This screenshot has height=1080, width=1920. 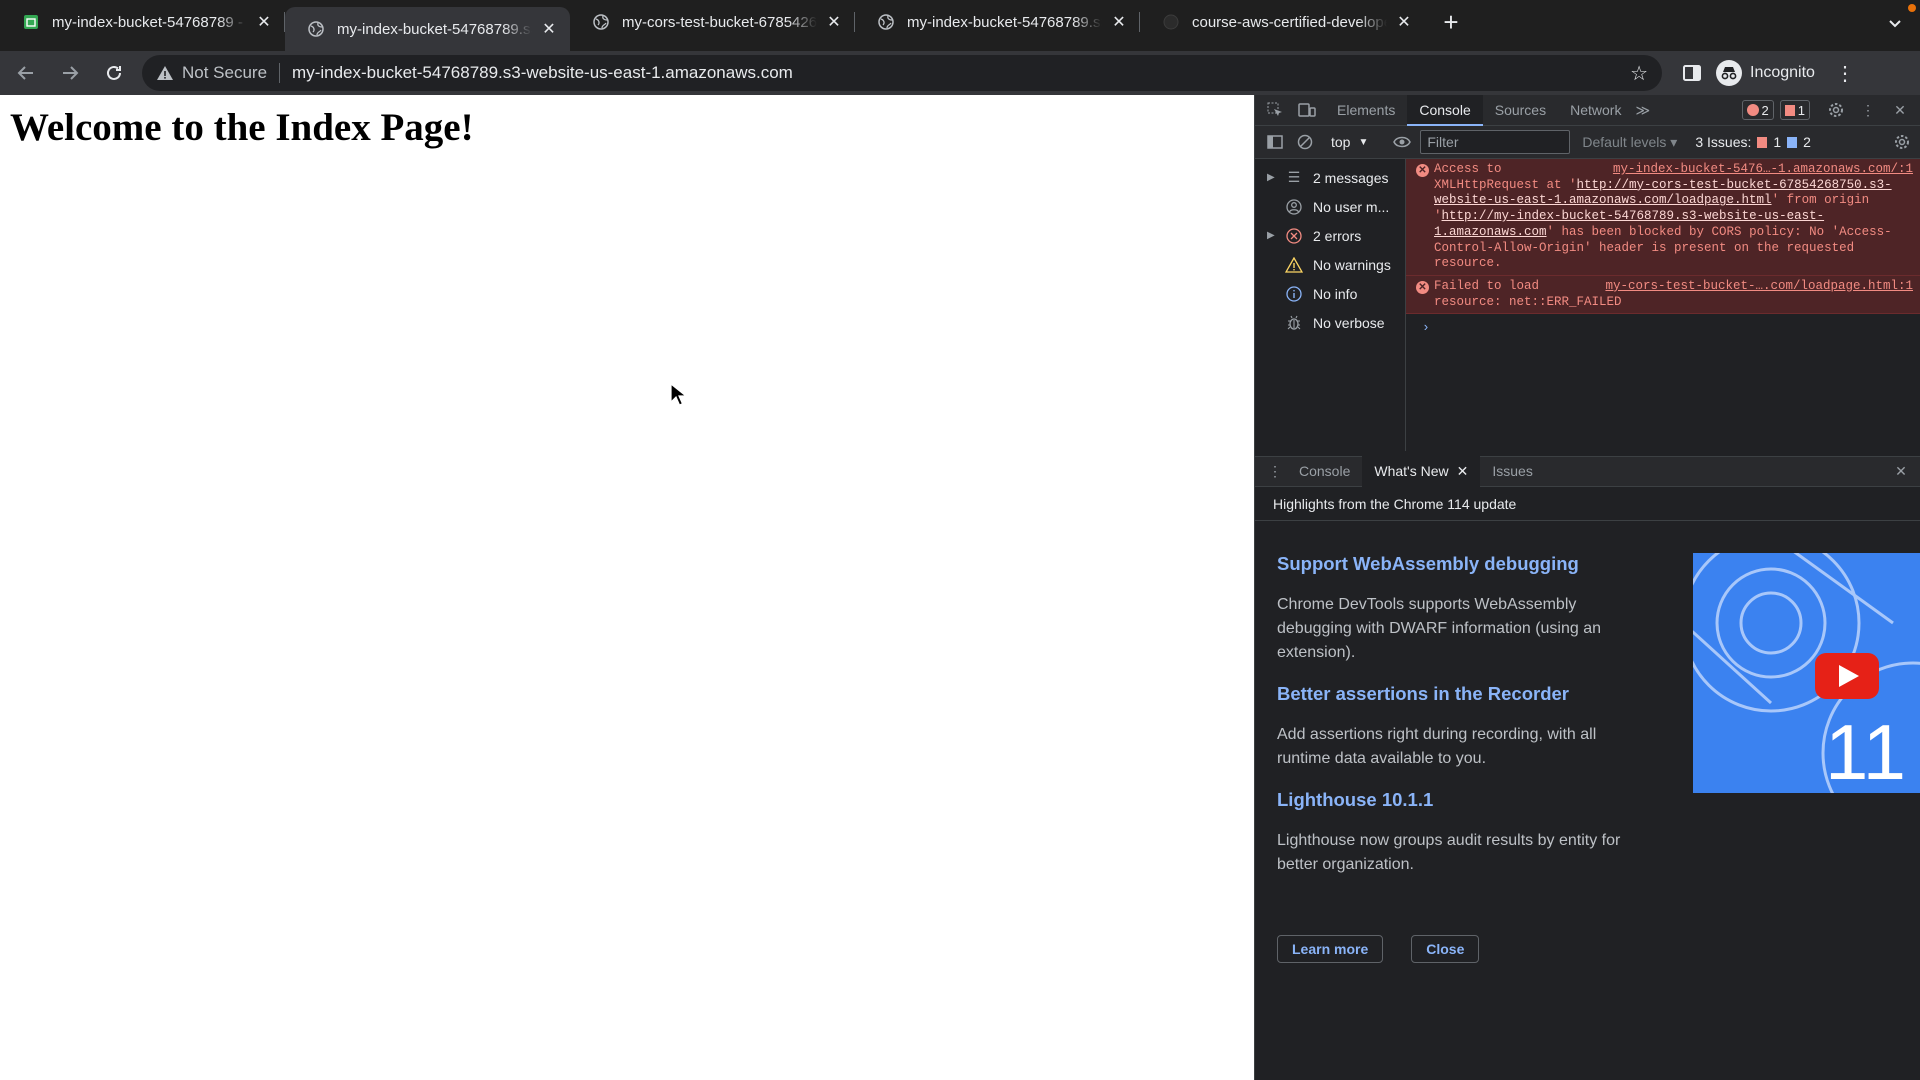 What do you see at coordinates (1836, 110) in the screenshot?
I see `settings-gear-icon` at bounding box center [1836, 110].